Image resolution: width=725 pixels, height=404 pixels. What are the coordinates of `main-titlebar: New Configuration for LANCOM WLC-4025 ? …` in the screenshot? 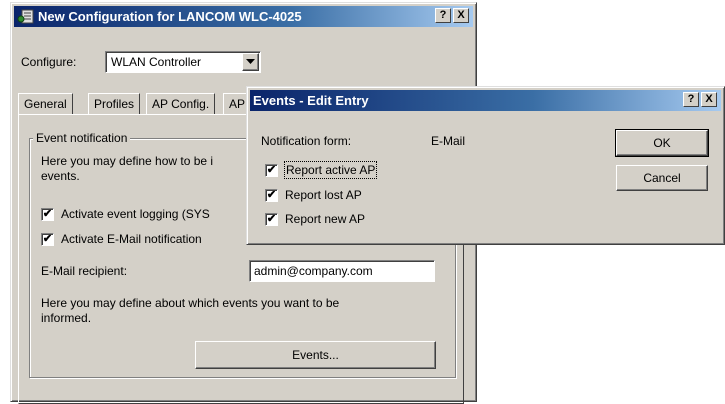 It's located at (243, 16).